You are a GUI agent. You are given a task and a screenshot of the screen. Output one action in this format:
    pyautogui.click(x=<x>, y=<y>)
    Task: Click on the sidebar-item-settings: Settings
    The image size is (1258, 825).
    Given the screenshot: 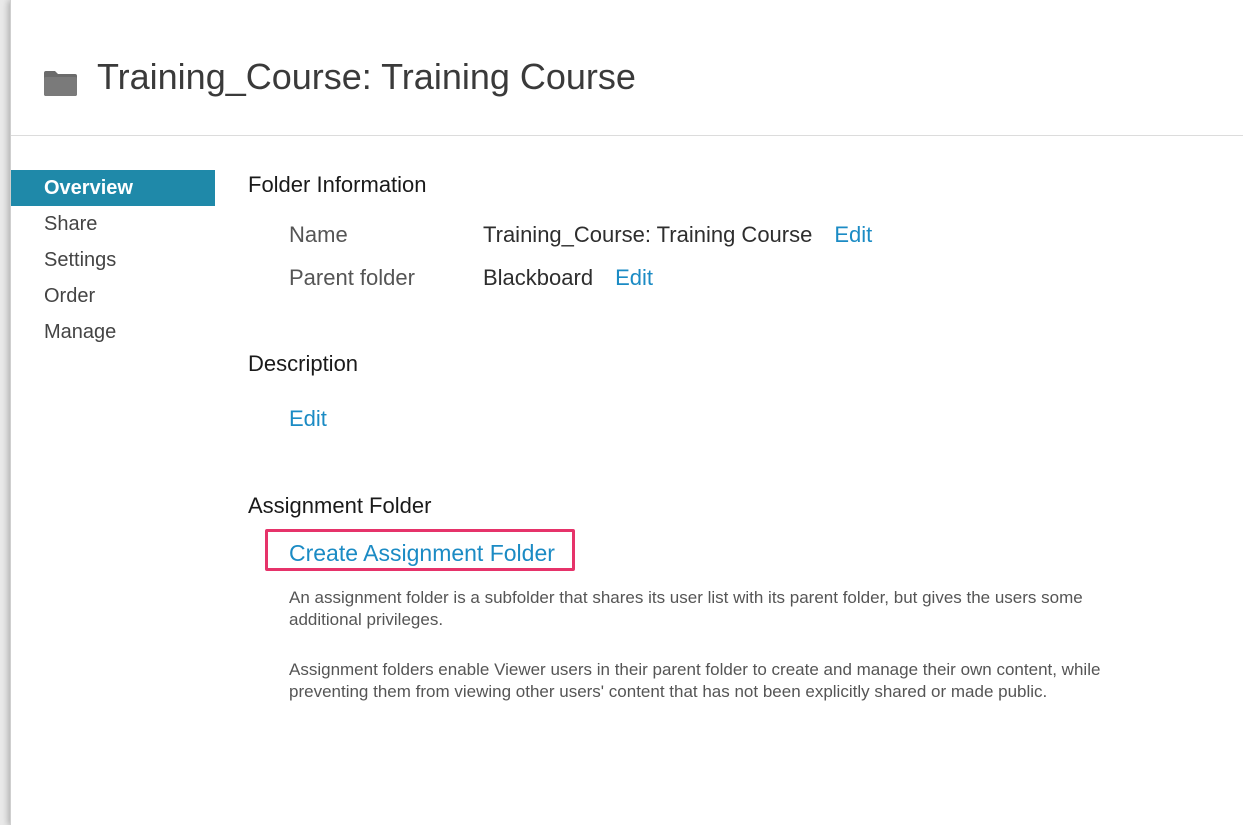 What is the action you would take?
    pyautogui.click(x=113, y=260)
    